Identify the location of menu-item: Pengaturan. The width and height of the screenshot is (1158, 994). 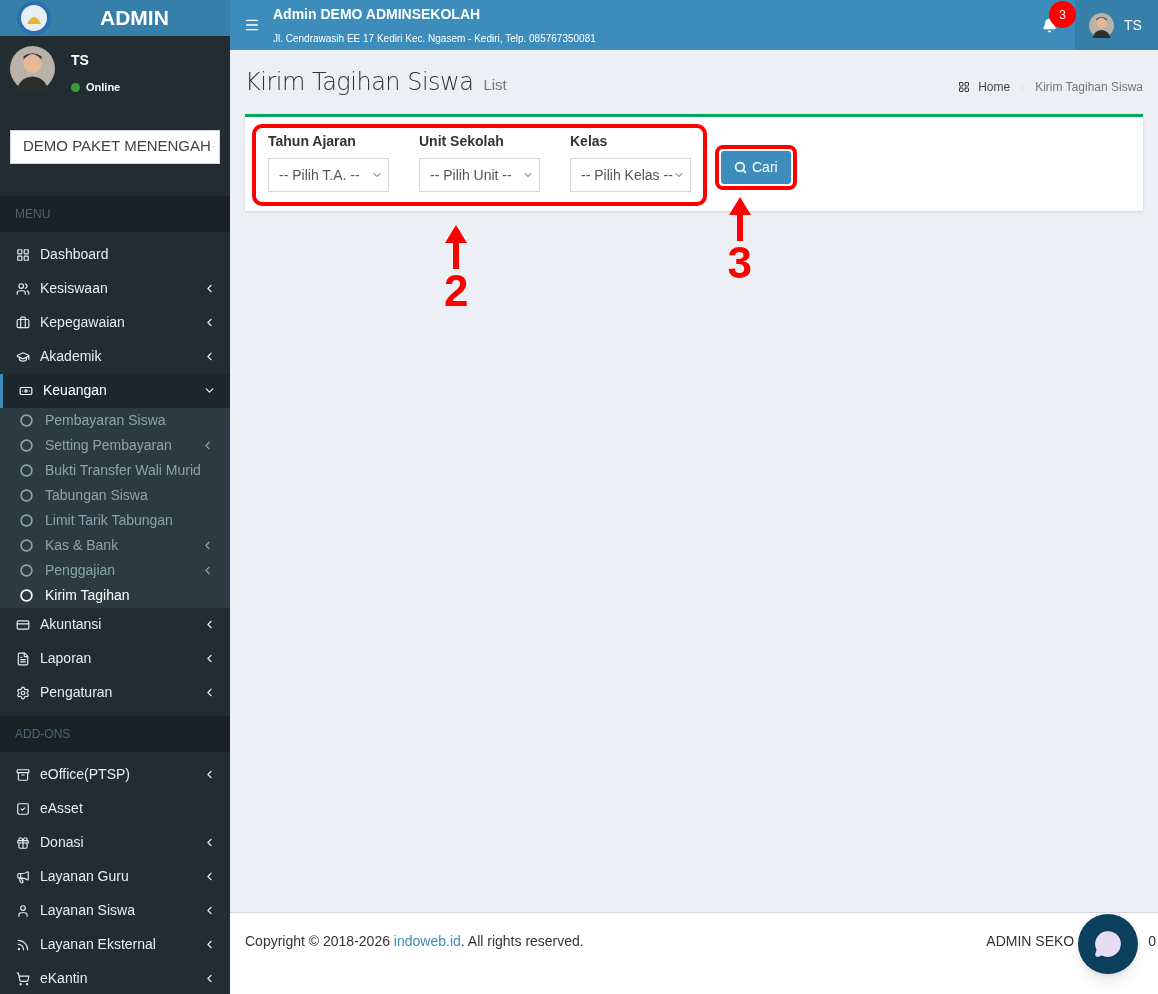
(115, 692).